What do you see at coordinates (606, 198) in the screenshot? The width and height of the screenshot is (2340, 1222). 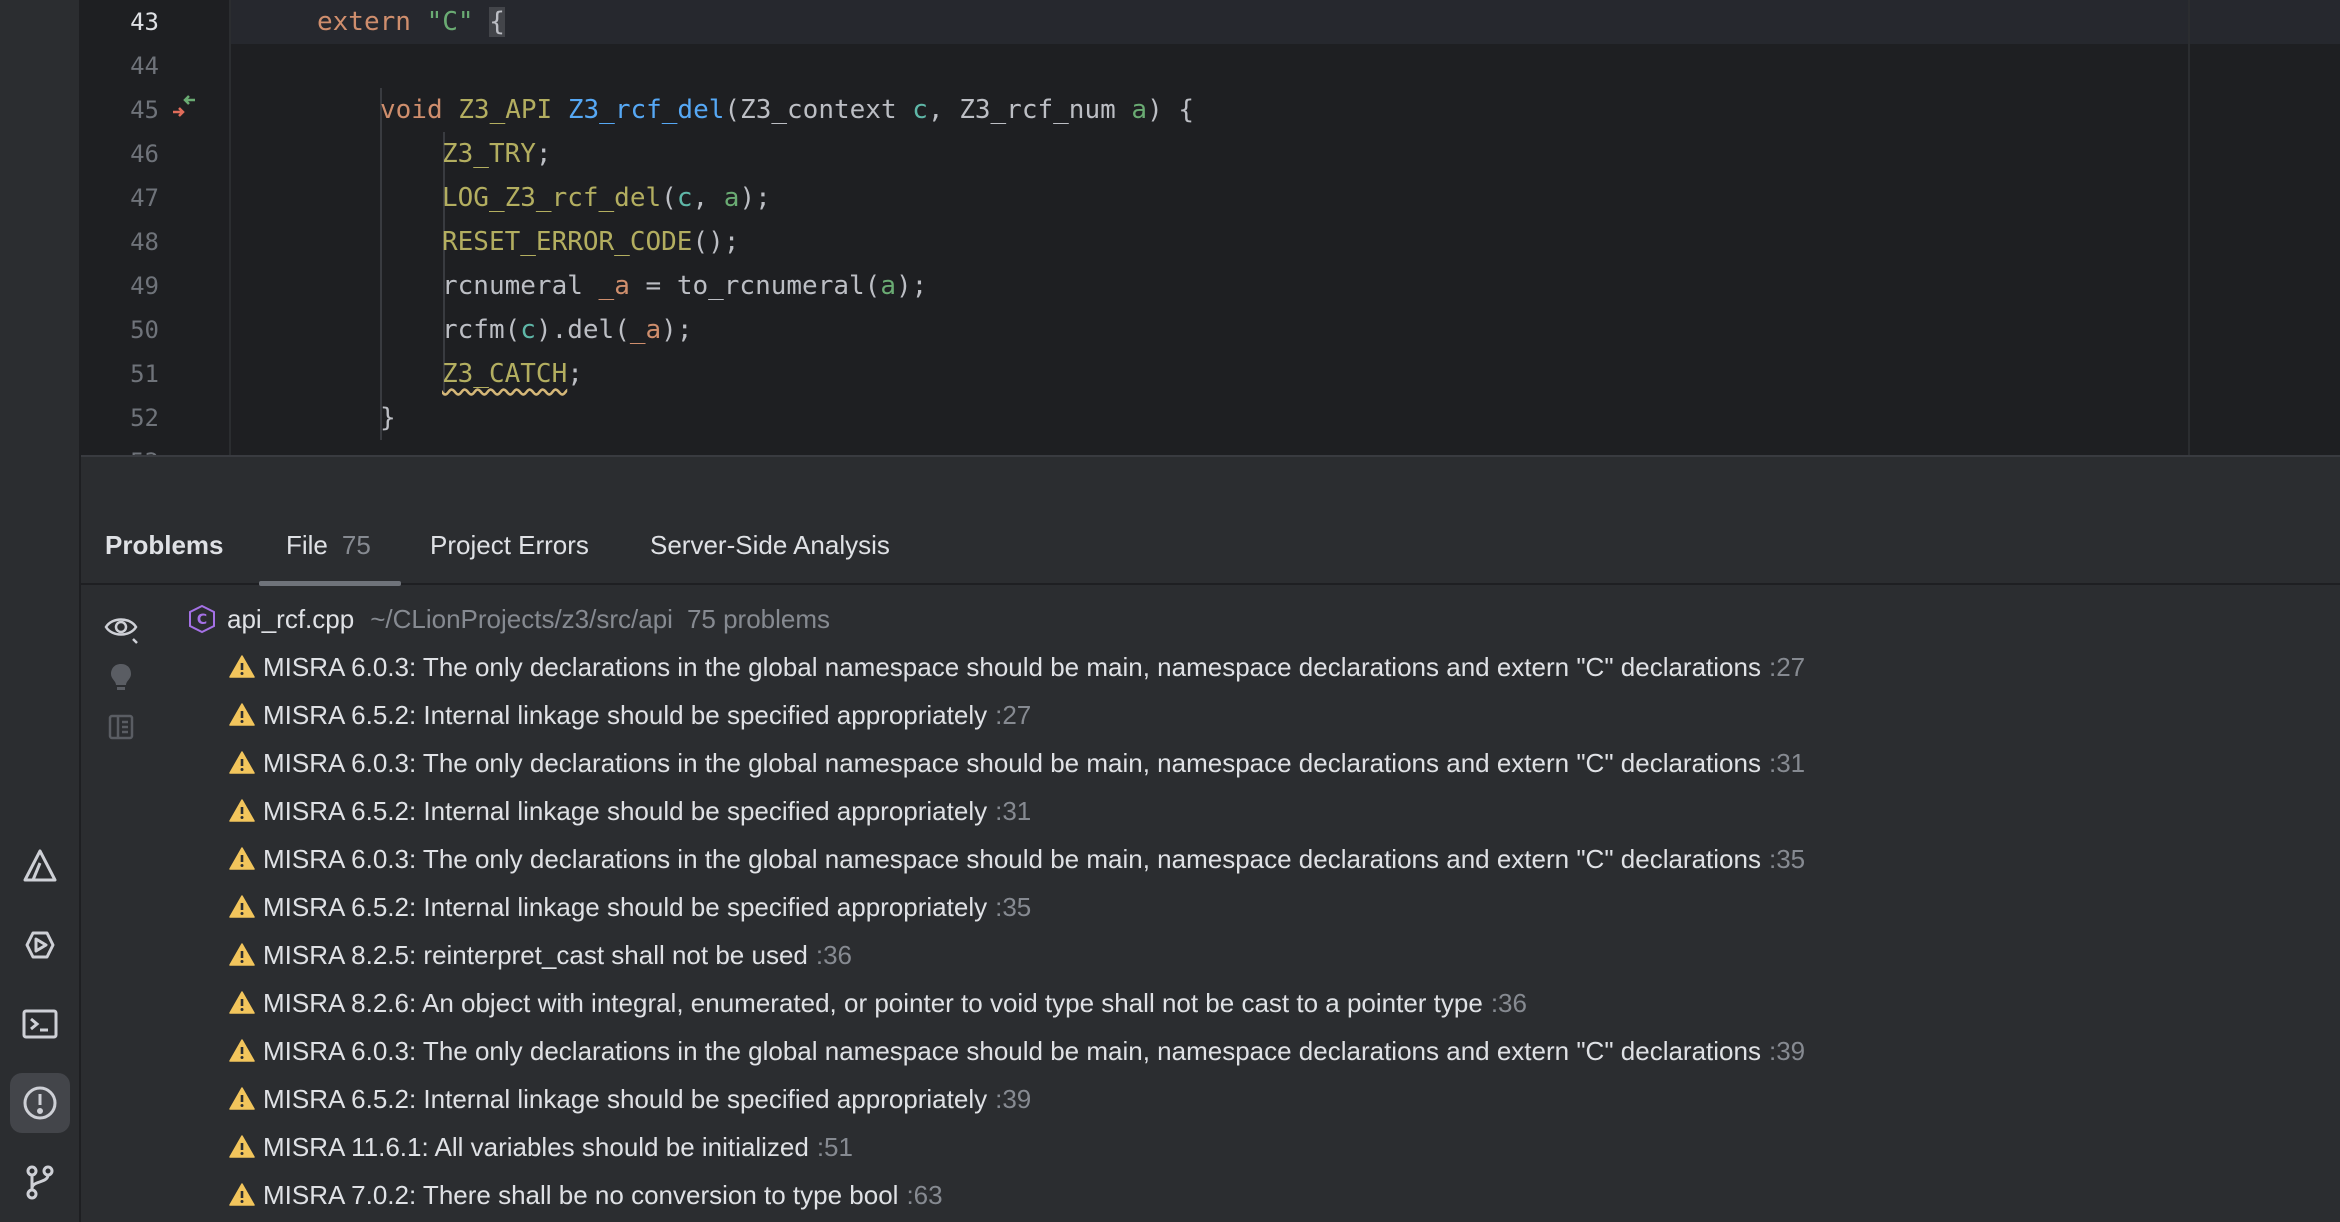 I see `code-line-47: LOG_Z3_rcf_del(c, a);` at bounding box center [606, 198].